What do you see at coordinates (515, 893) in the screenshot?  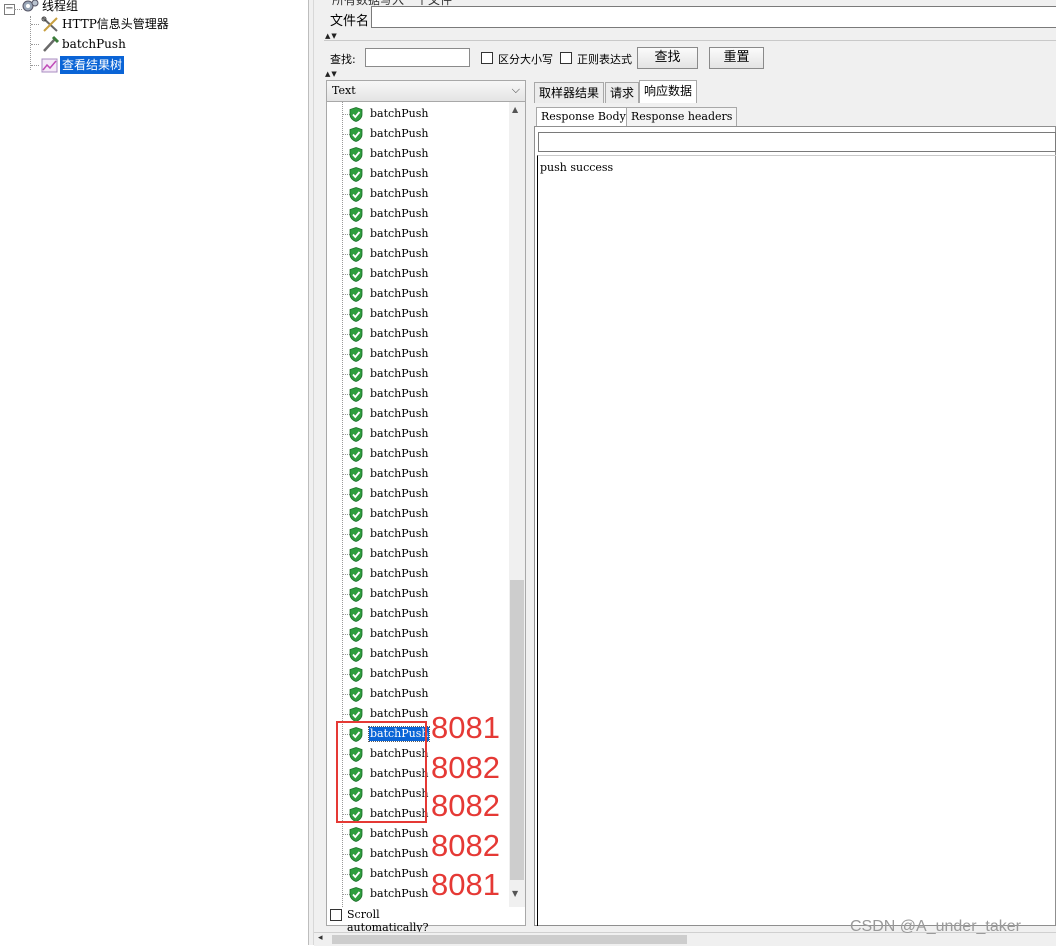 I see `scroll-down-icon: ▼` at bounding box center [515, 893].